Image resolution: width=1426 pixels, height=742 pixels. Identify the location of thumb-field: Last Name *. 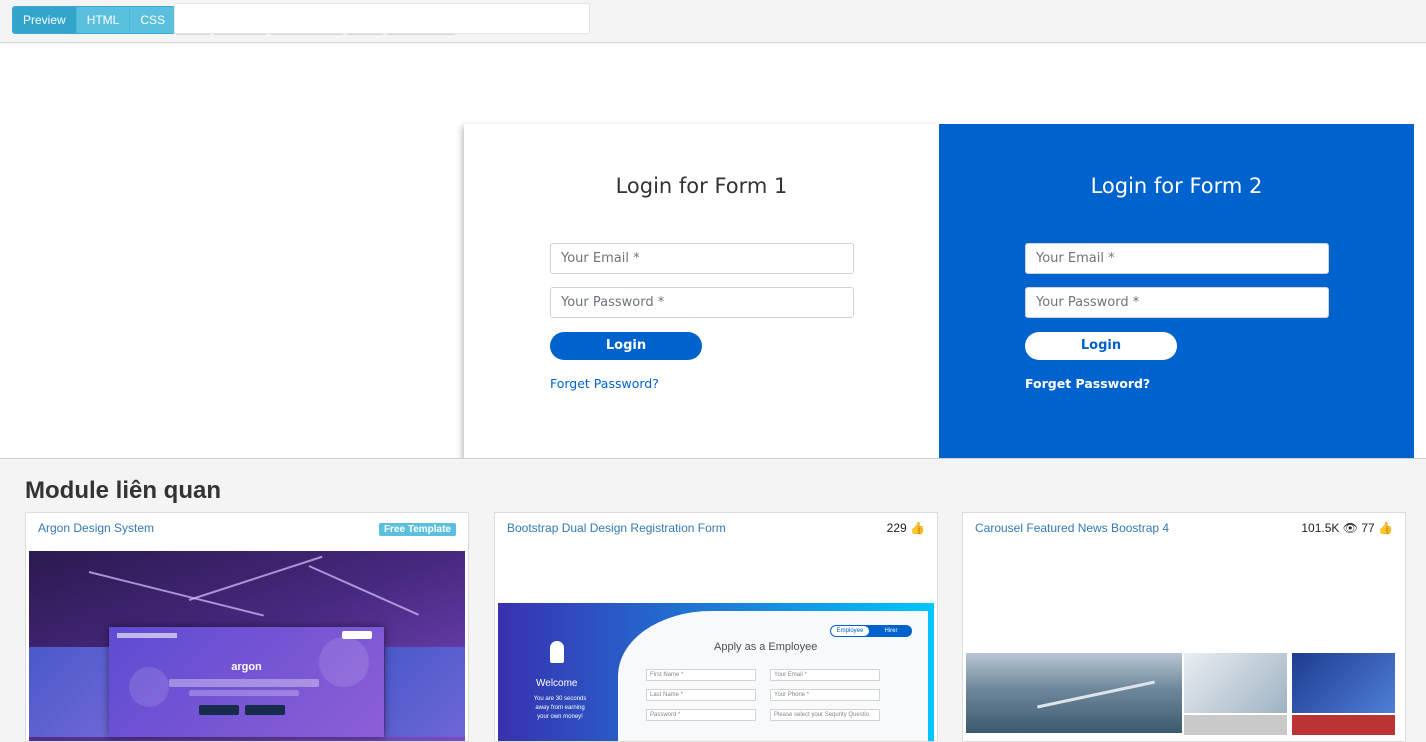
(701, 695).